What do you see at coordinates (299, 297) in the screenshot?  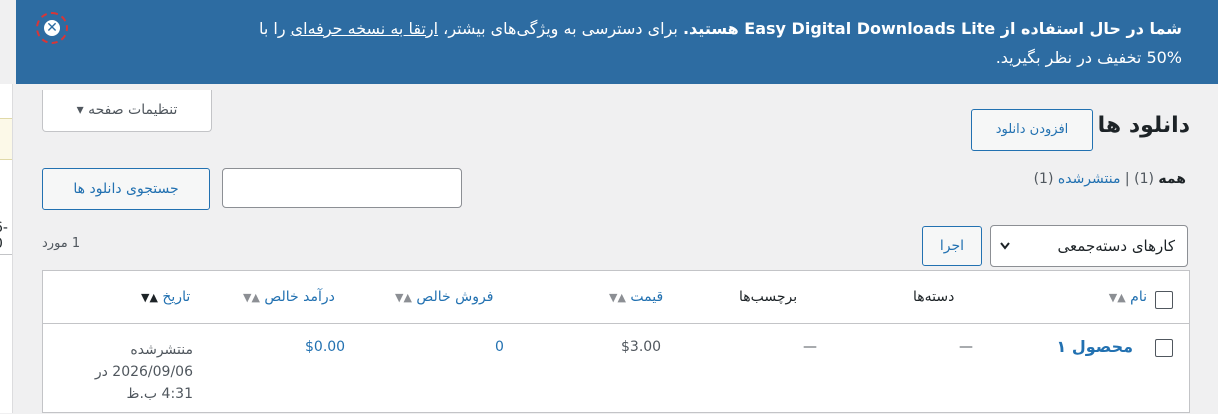 I see `column-net-revenue-label: درآمد خالص` at bounding box center [299, 297].